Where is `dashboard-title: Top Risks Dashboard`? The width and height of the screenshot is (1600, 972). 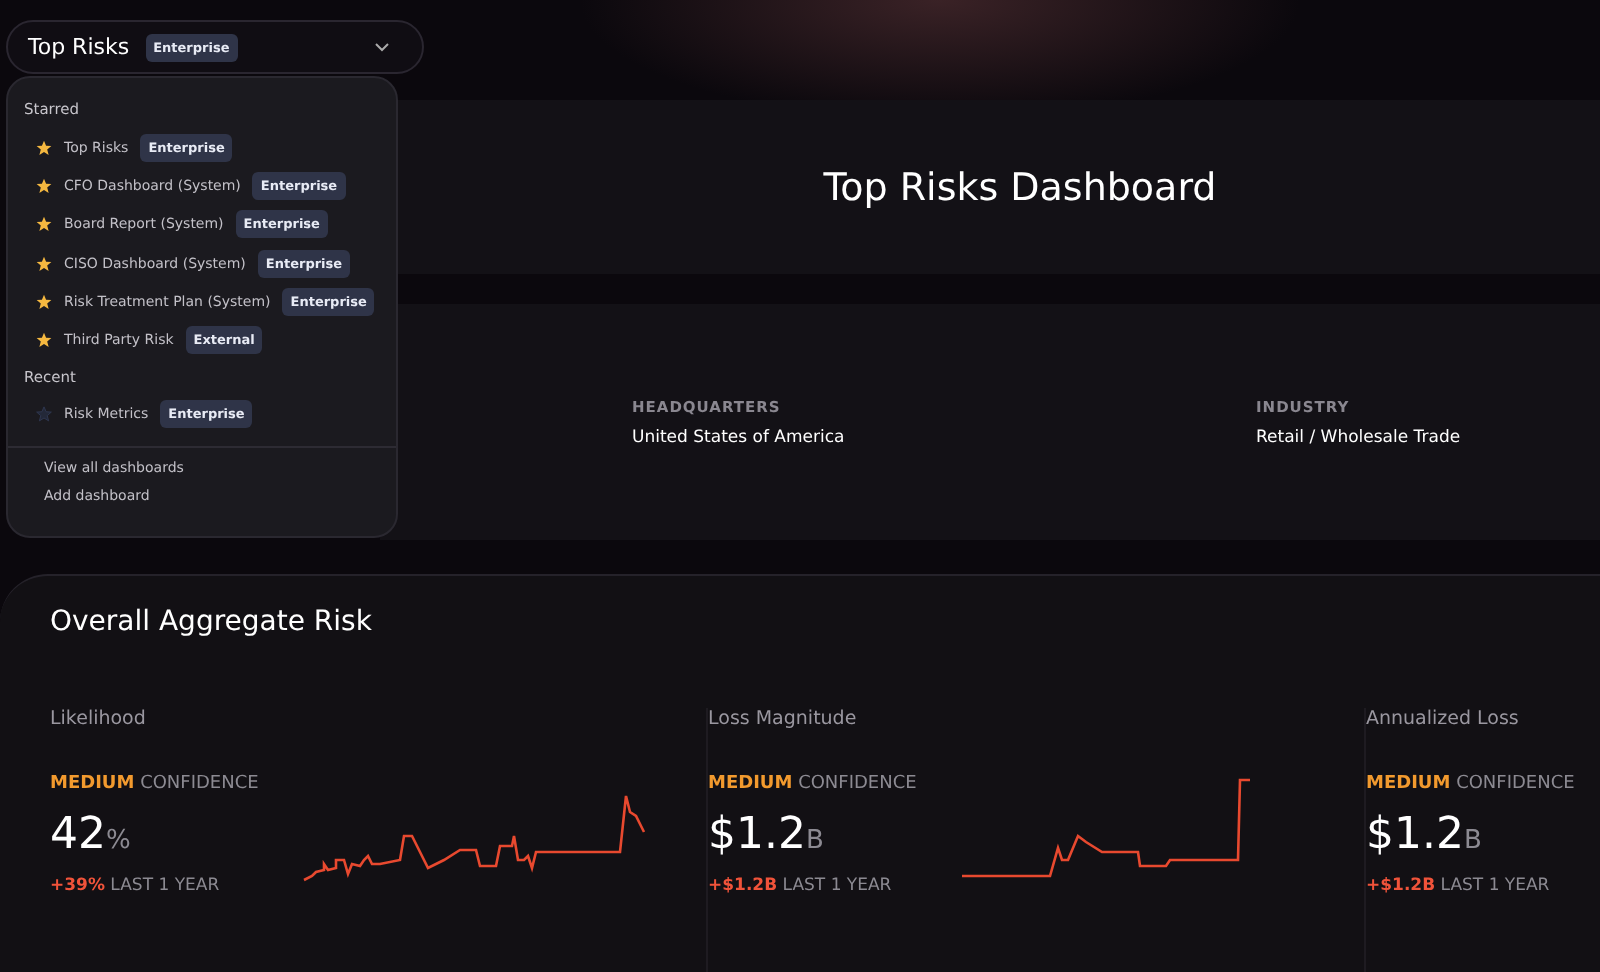 dashboard-title: Top Risks Dashboard is located at coordinates (1020, 187).